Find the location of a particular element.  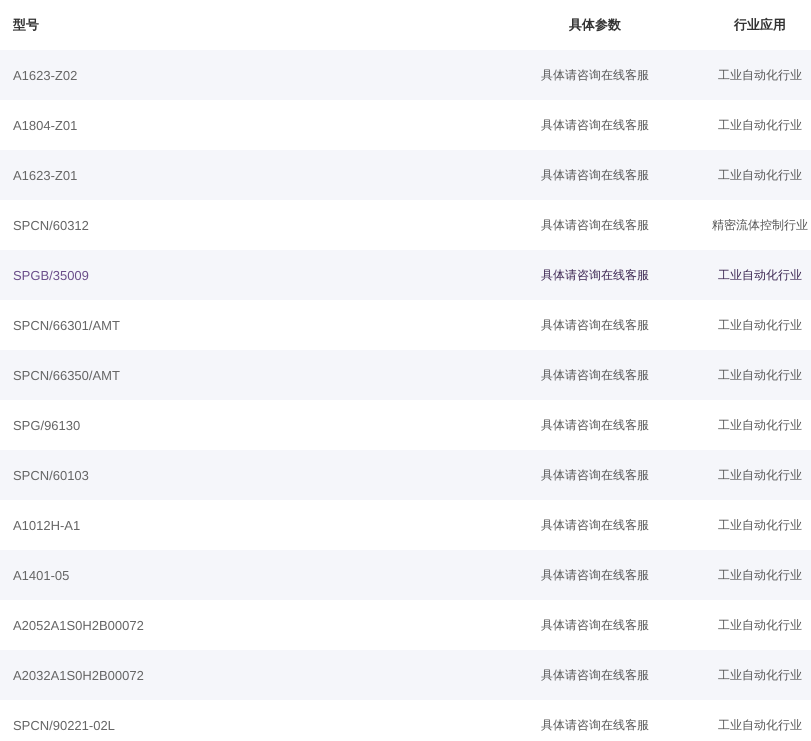

table-cell-text: A1401-05 is located at coordinates (41, 575).